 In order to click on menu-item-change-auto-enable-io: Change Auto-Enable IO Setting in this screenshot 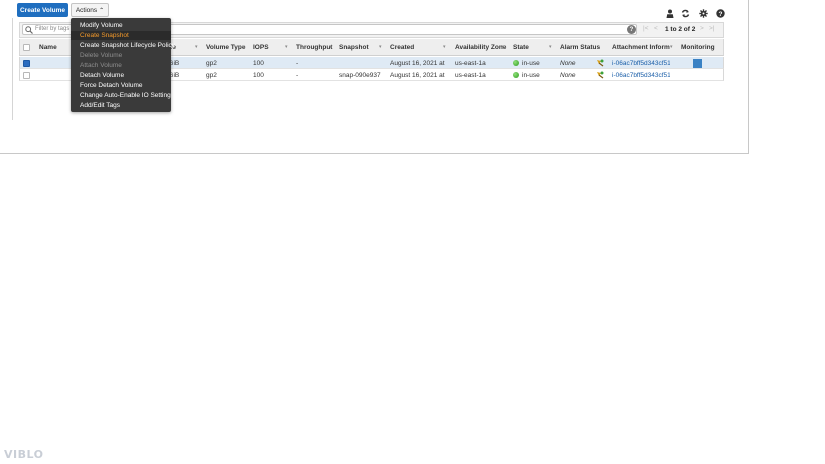, I will do `click(121, 95)`.